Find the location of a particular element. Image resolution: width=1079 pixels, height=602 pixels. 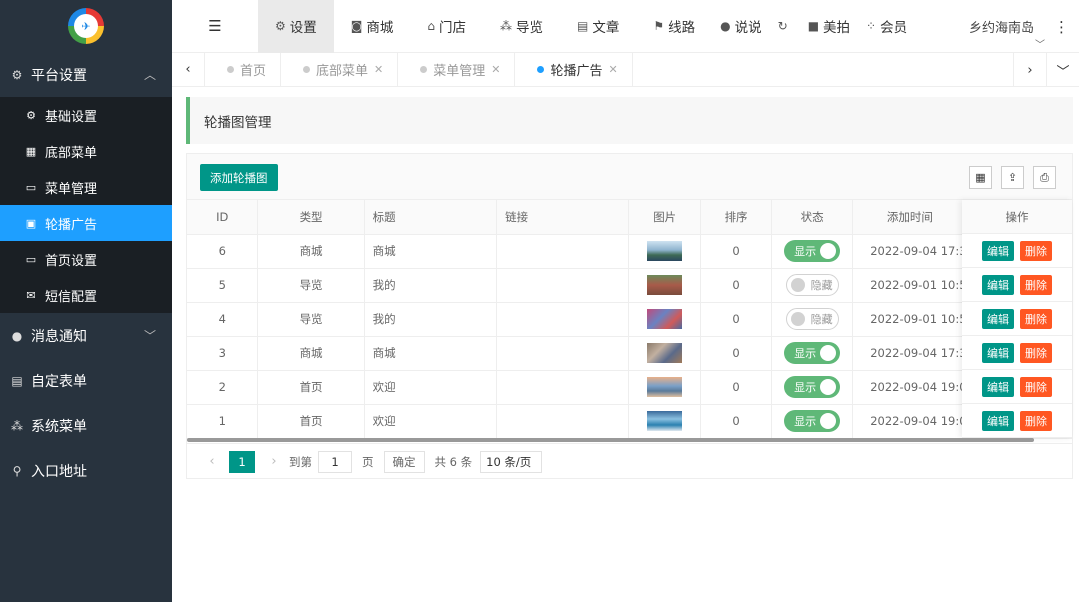

table-row: 5 导览 我的 0 隐藏 2022-09-01 10:5 is located at coordinates (630, 285).